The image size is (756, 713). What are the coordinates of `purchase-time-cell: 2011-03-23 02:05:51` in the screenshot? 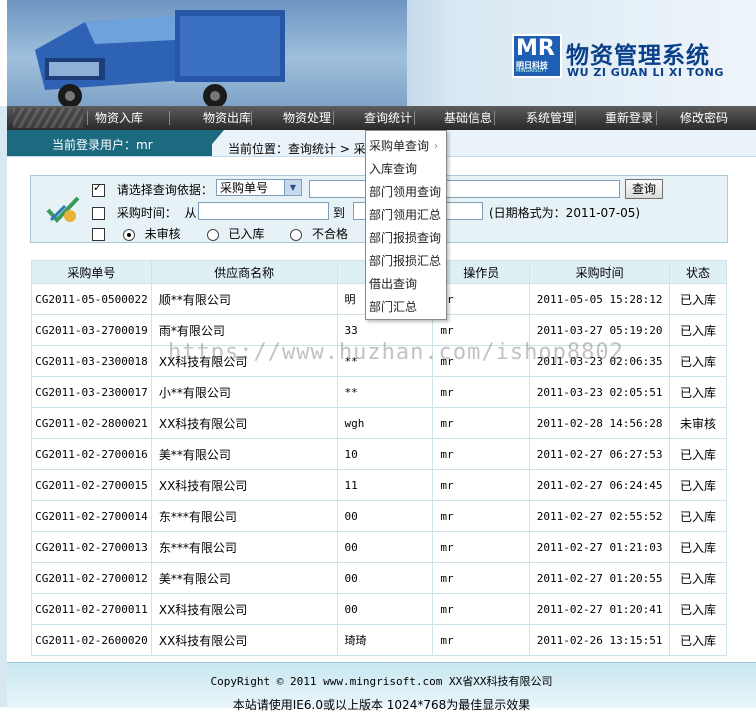 It's located at (600, 392).